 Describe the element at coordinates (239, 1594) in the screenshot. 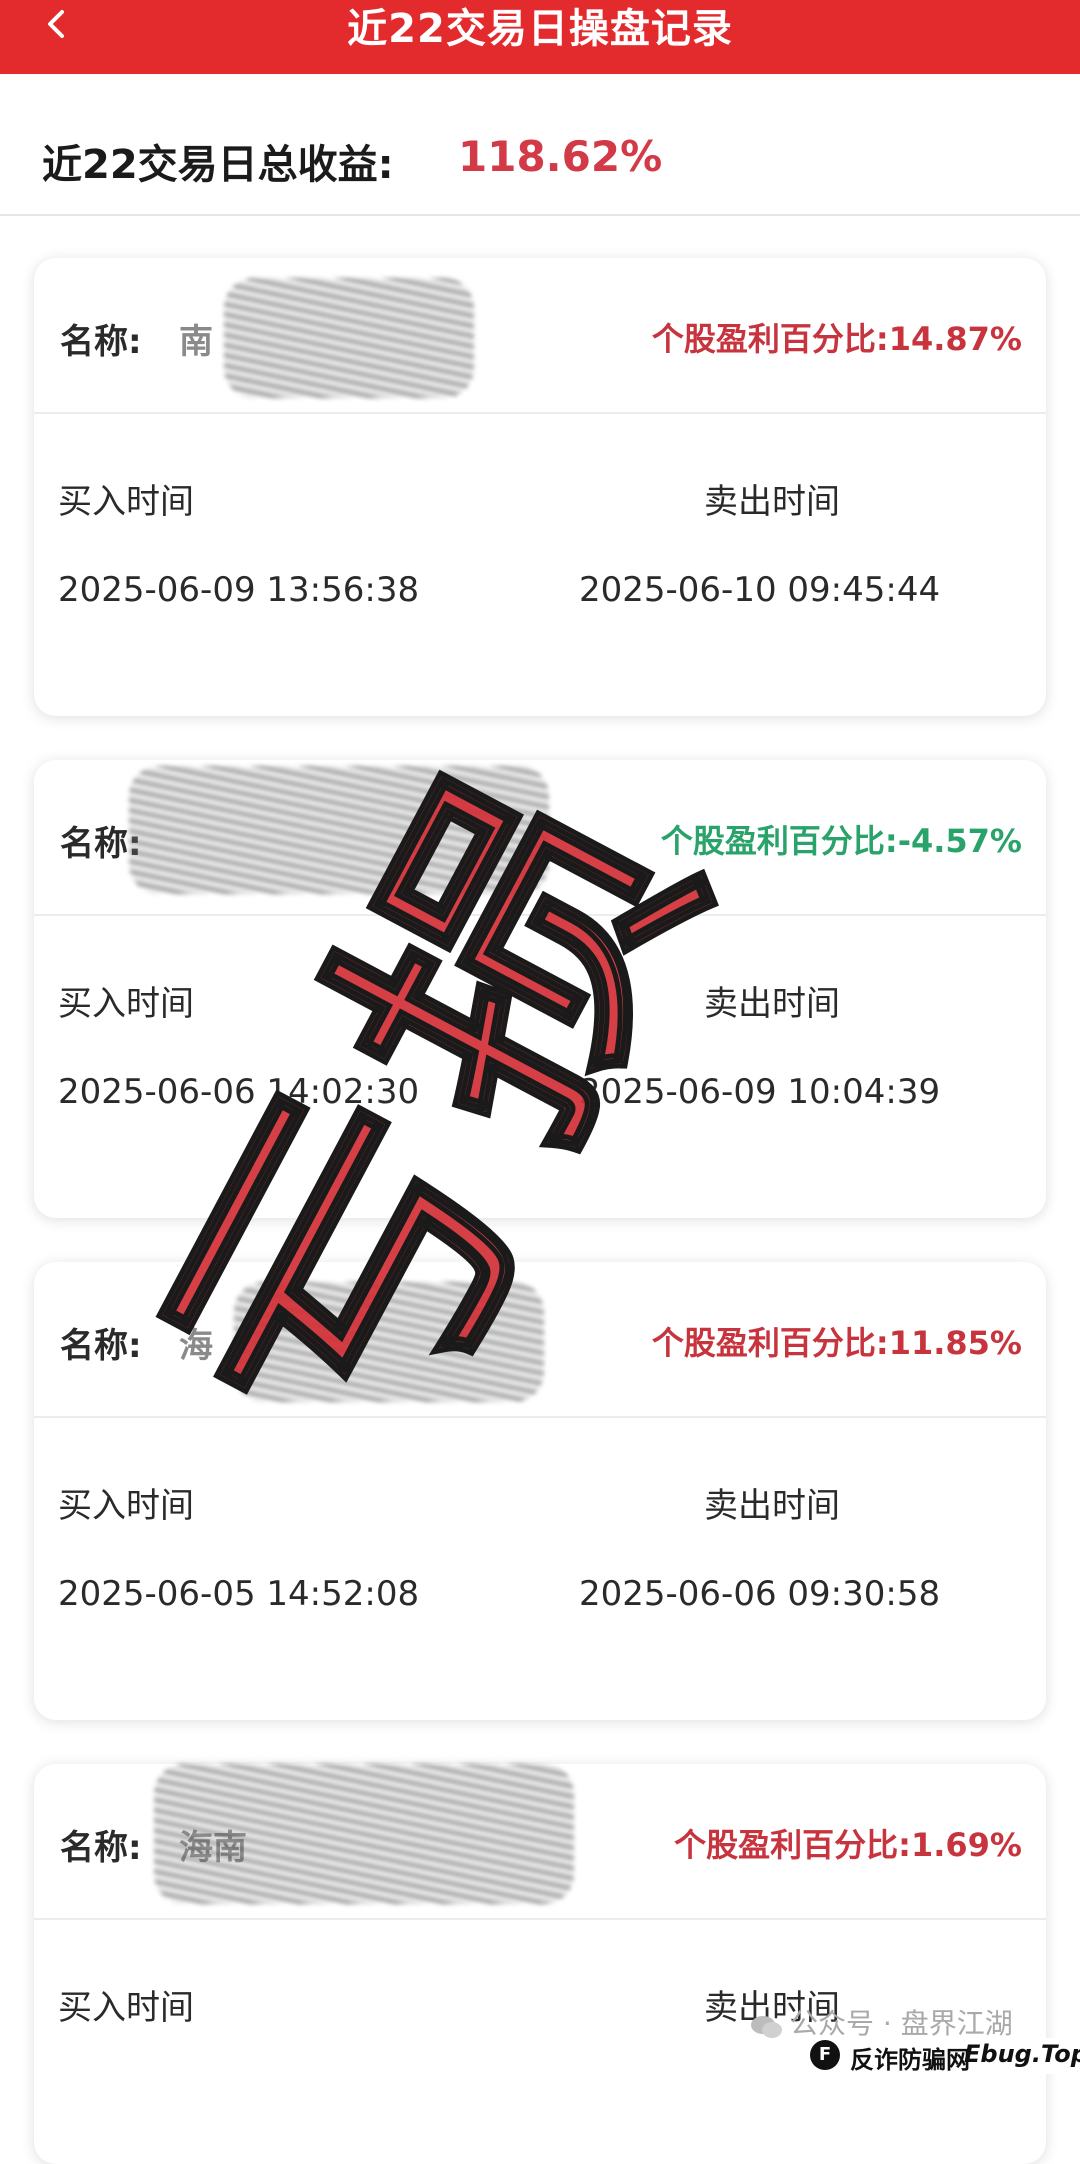

I see `buy-time-value: 2025-06-05 14:52:08` at that location.